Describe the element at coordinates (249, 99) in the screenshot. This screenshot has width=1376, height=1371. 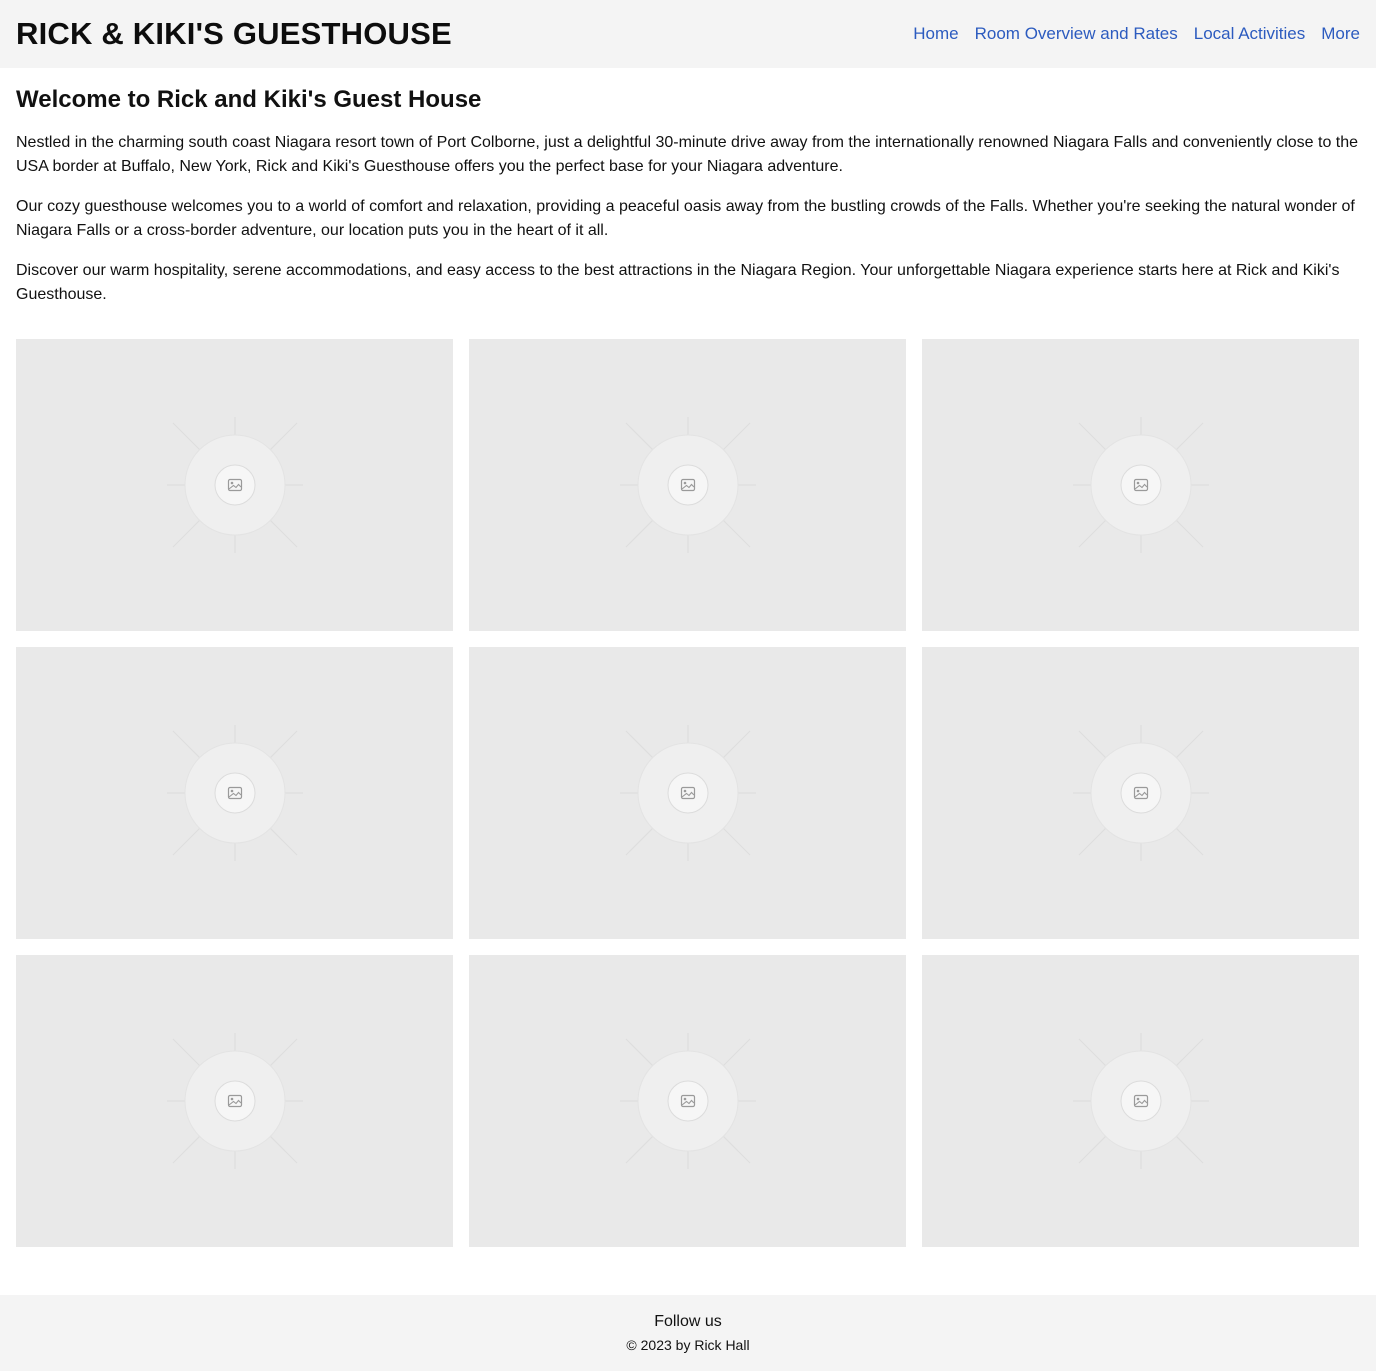
I see `page-heading: Welcome to Rick and Kiki's Guest House` at that location.